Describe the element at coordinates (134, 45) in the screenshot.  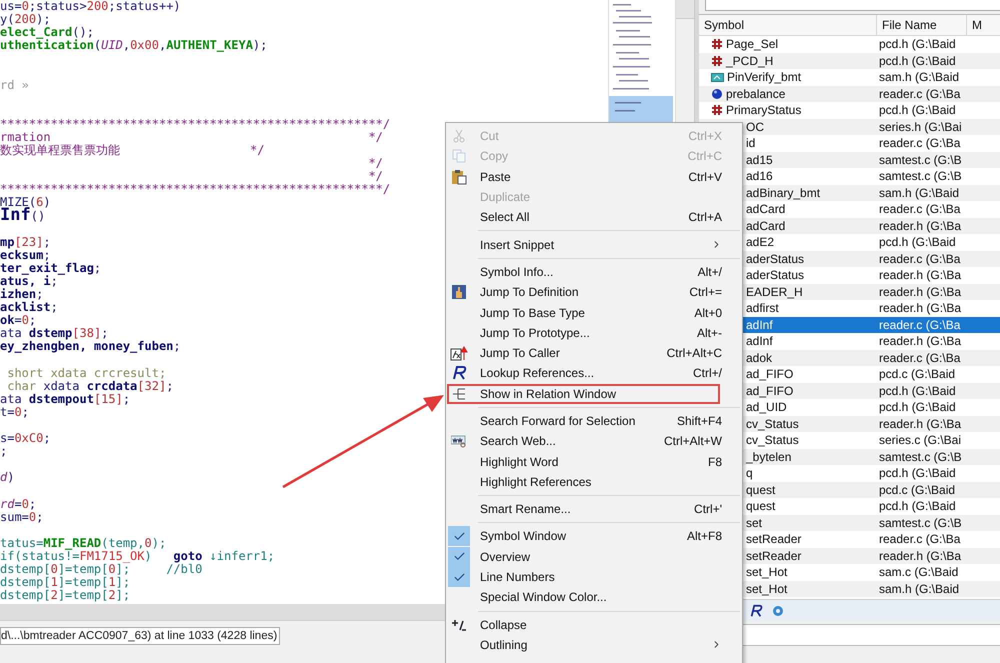
I see `code-line: uthentication(UID,0x00,AUTHENT_KEYA);` at that location.